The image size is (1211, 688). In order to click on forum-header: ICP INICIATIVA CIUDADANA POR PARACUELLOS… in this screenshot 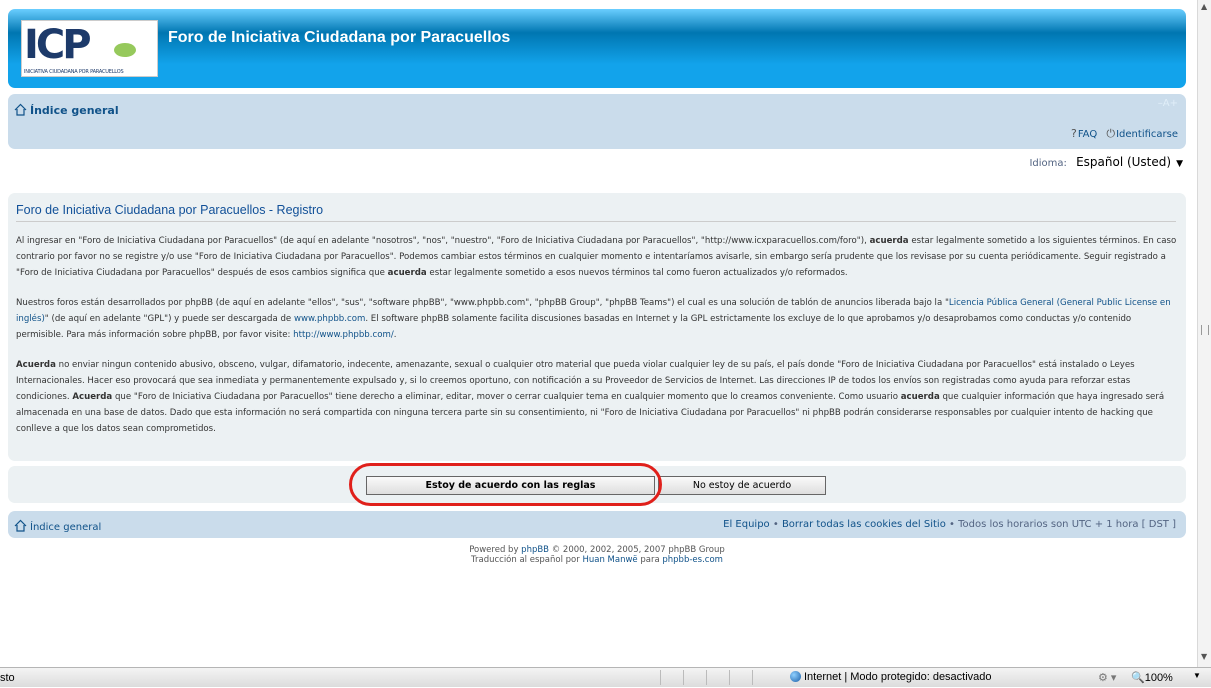, I will do `click(597, 48)`.